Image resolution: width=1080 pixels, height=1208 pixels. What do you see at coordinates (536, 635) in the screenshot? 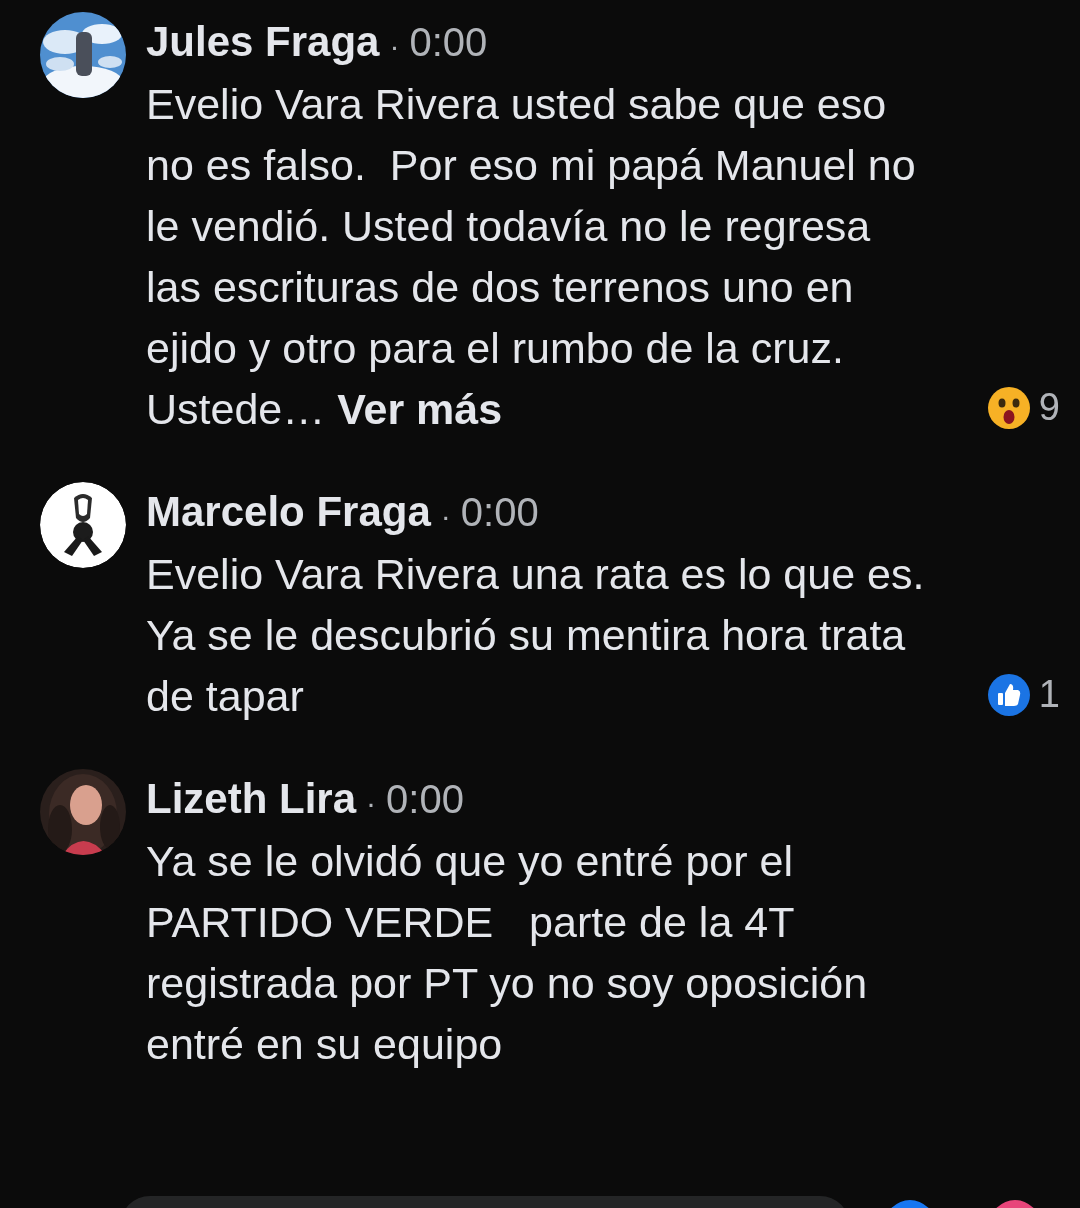
I see `comment-text: Evelio Vara Rivera una rata es lo que es. Ya se le descubrió su mentira hora trata de tapar` at bounding box center [536, 635].